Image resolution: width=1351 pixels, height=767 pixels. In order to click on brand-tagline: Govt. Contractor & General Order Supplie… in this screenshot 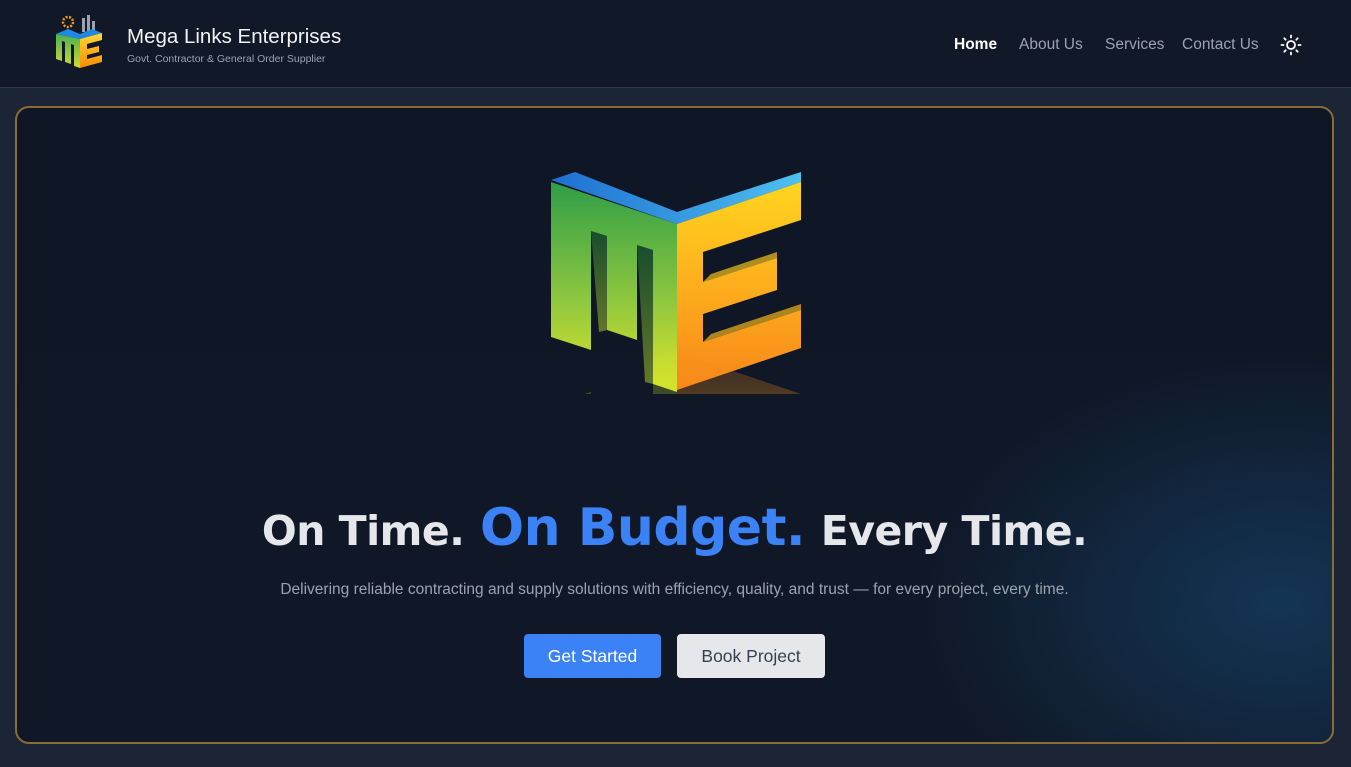, I will do `click(226, 59)`.